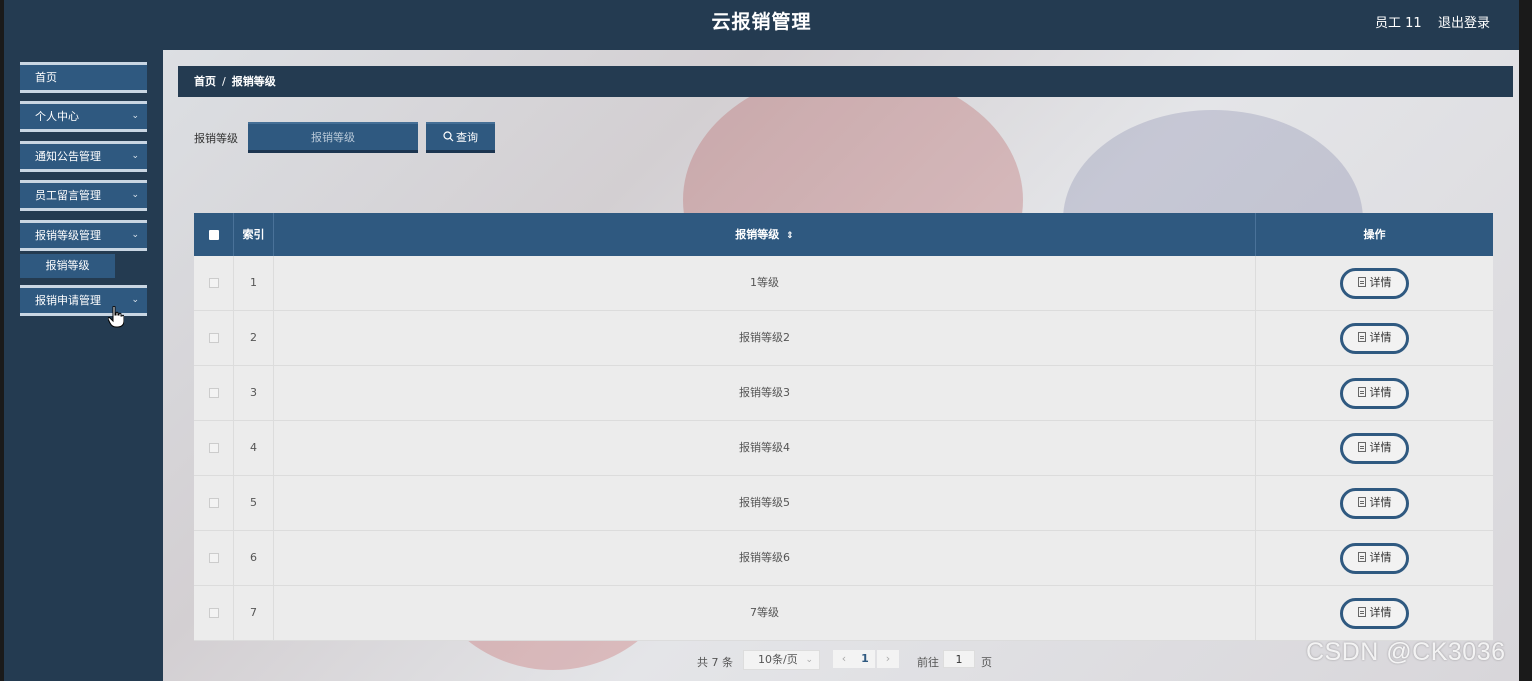  Describe the element at coordinates (1406, 652) in the screenshot. I see `watermark: CSDN @CK3036` at that location.